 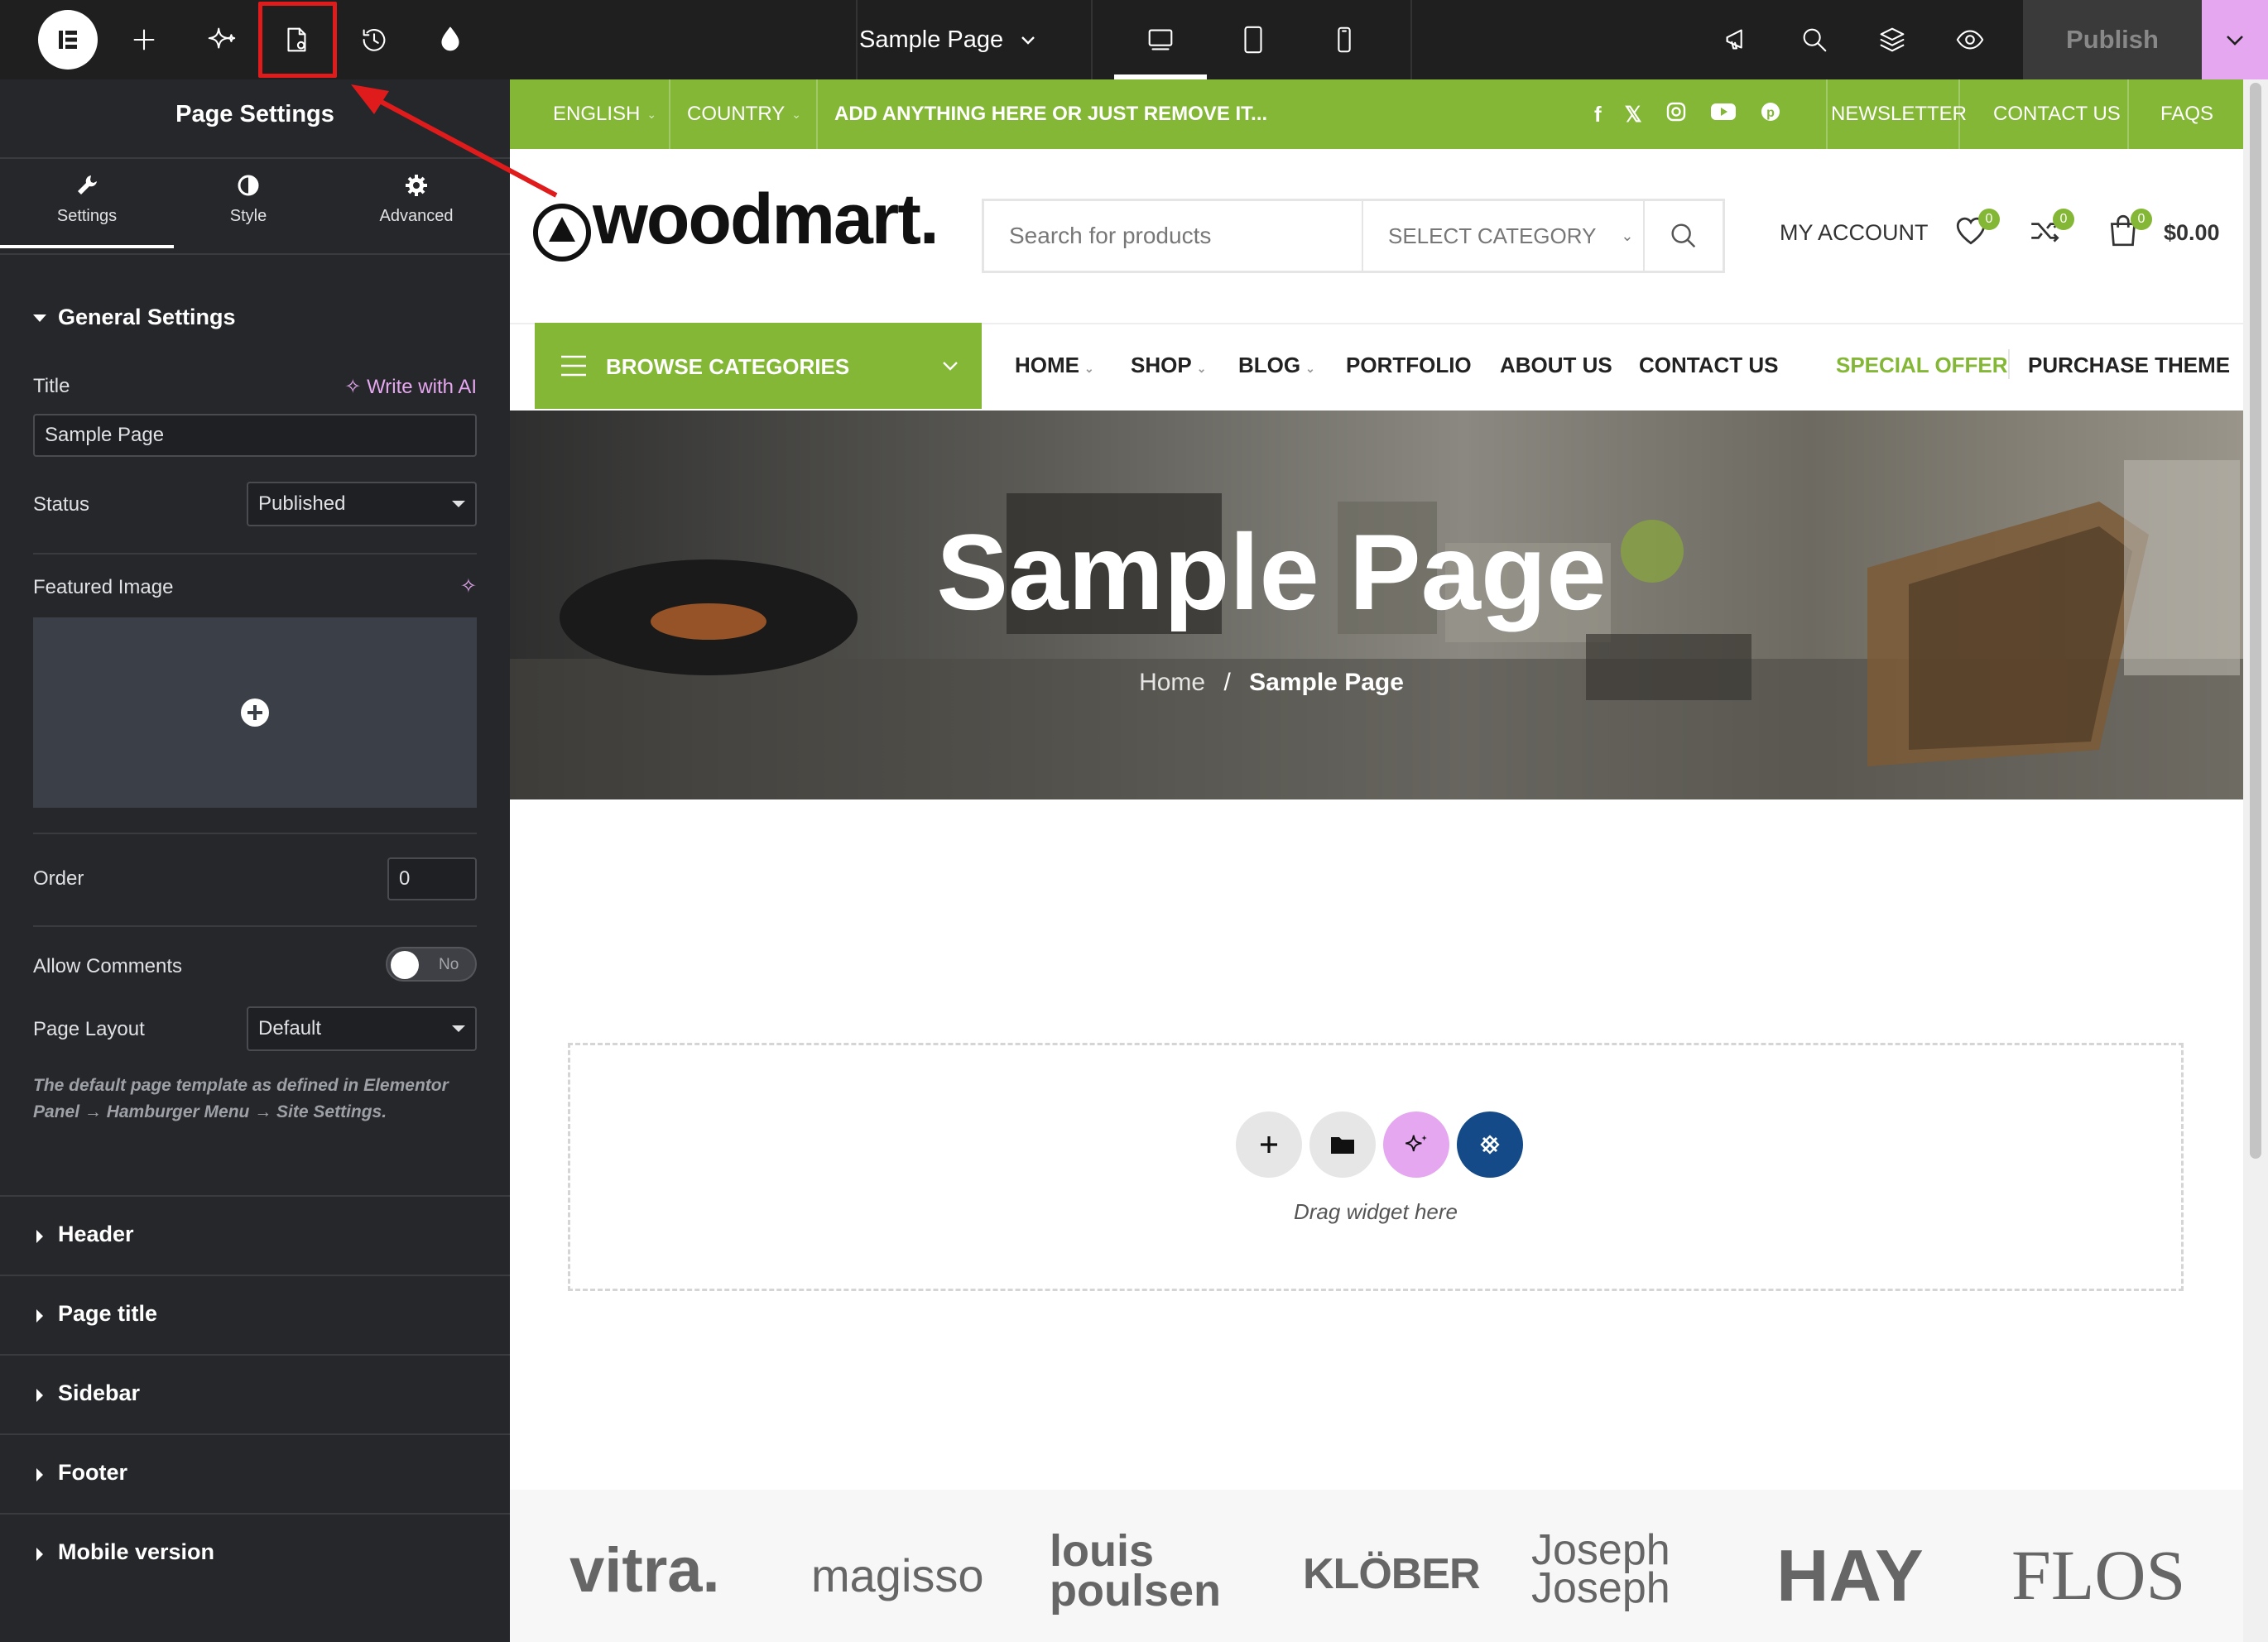 I want to click on elementor-logo-icon, so click(x=68, y=40).